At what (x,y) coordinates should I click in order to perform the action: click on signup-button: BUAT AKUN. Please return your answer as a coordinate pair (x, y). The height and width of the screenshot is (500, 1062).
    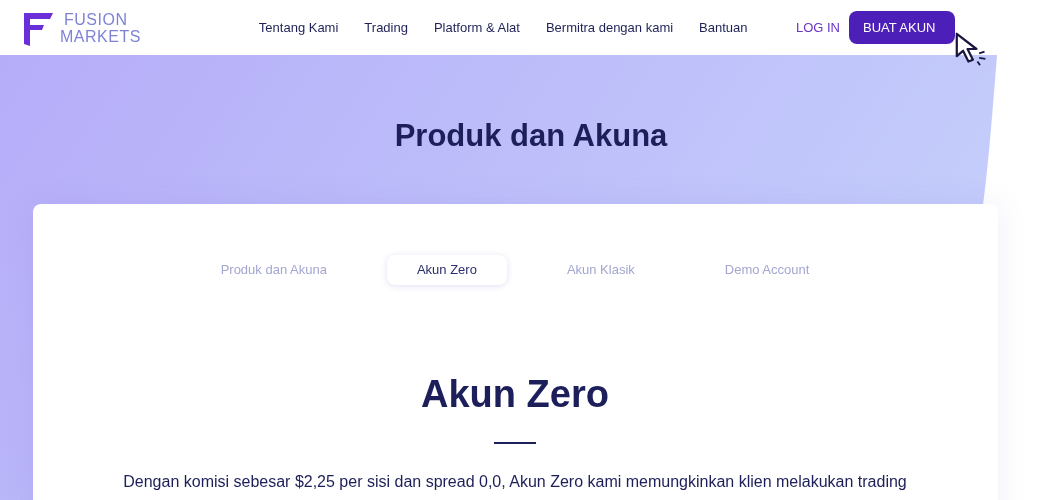
    Looking at the image, I should click on (902, 27).